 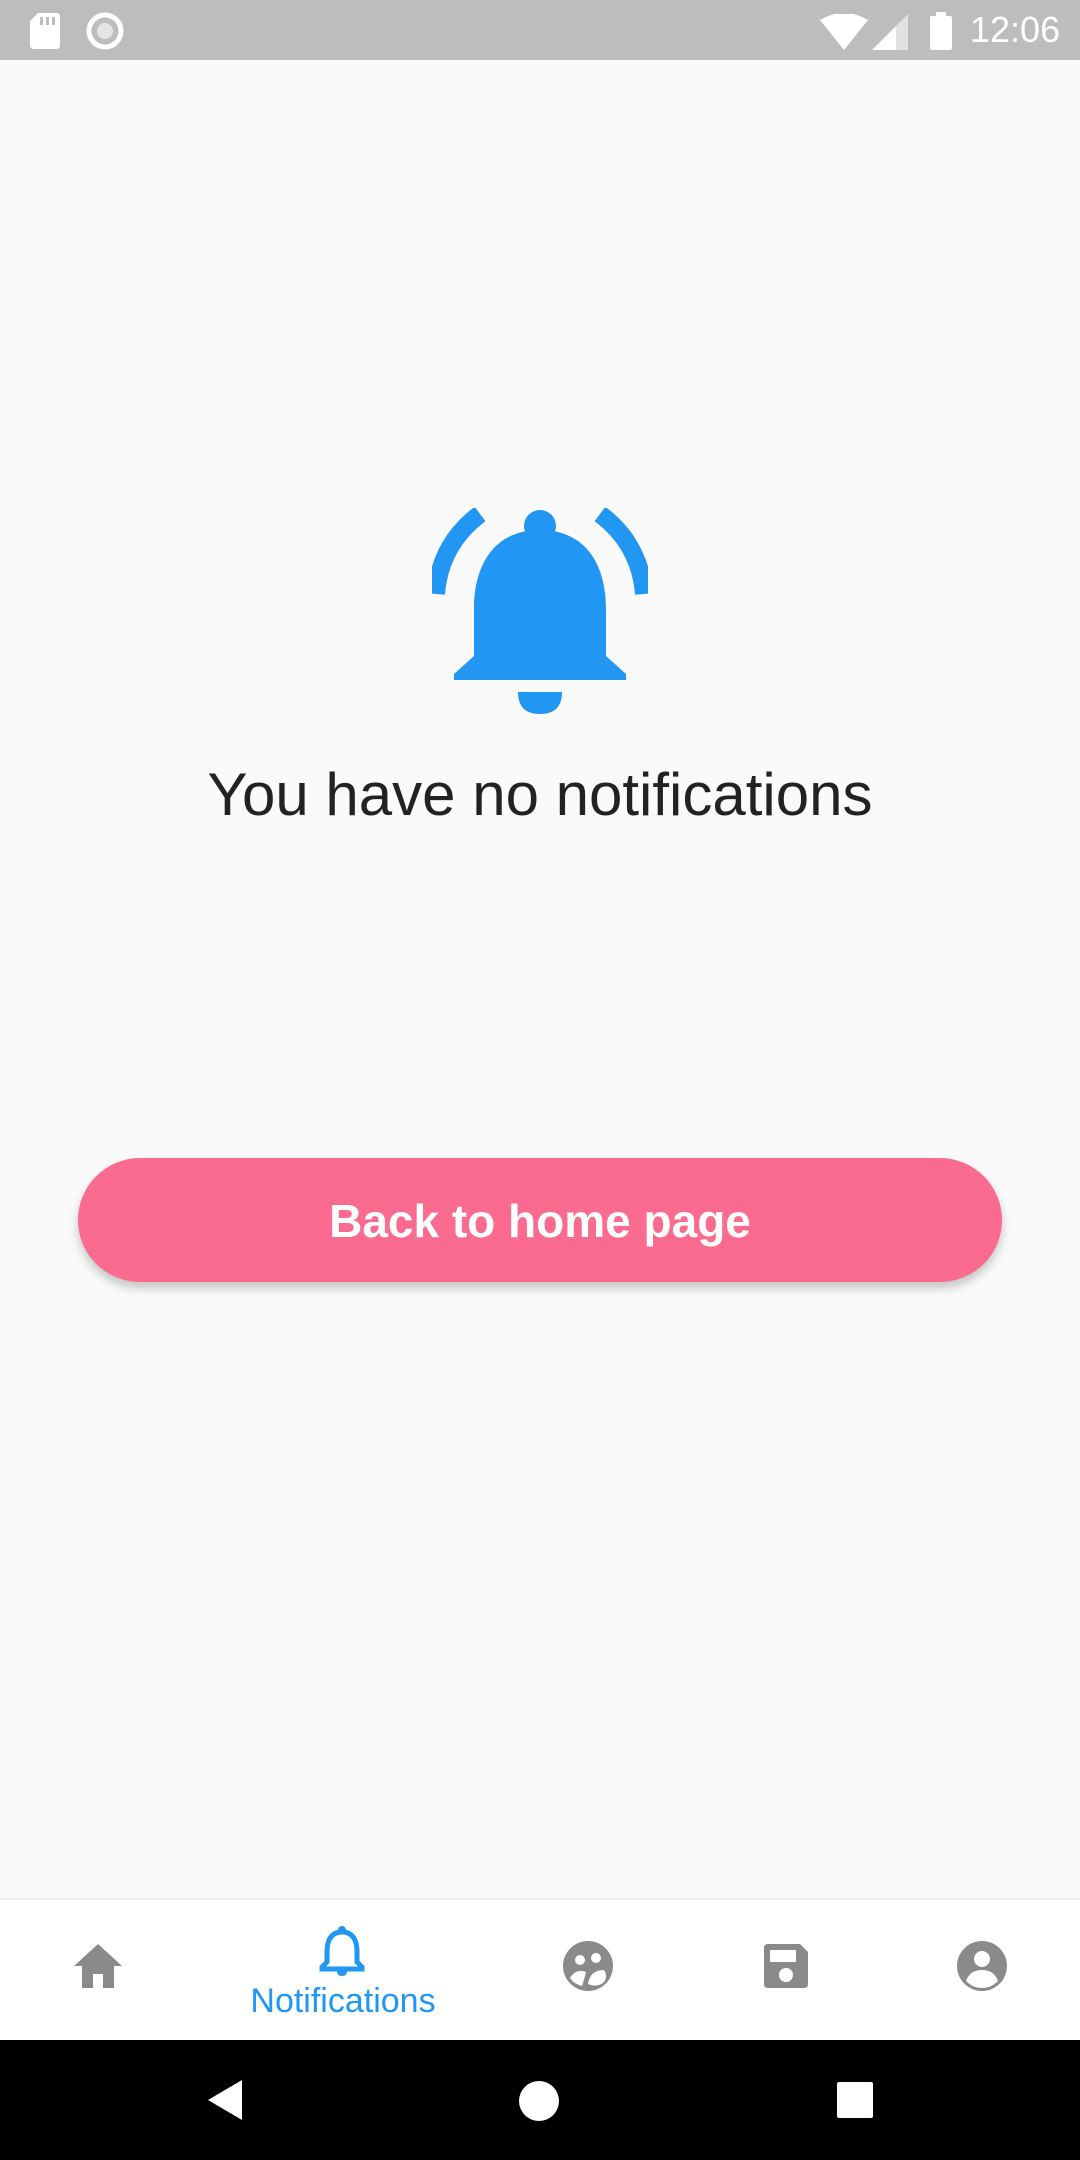 I want to click on home-circle-icon, so click(x=539, y=2101).